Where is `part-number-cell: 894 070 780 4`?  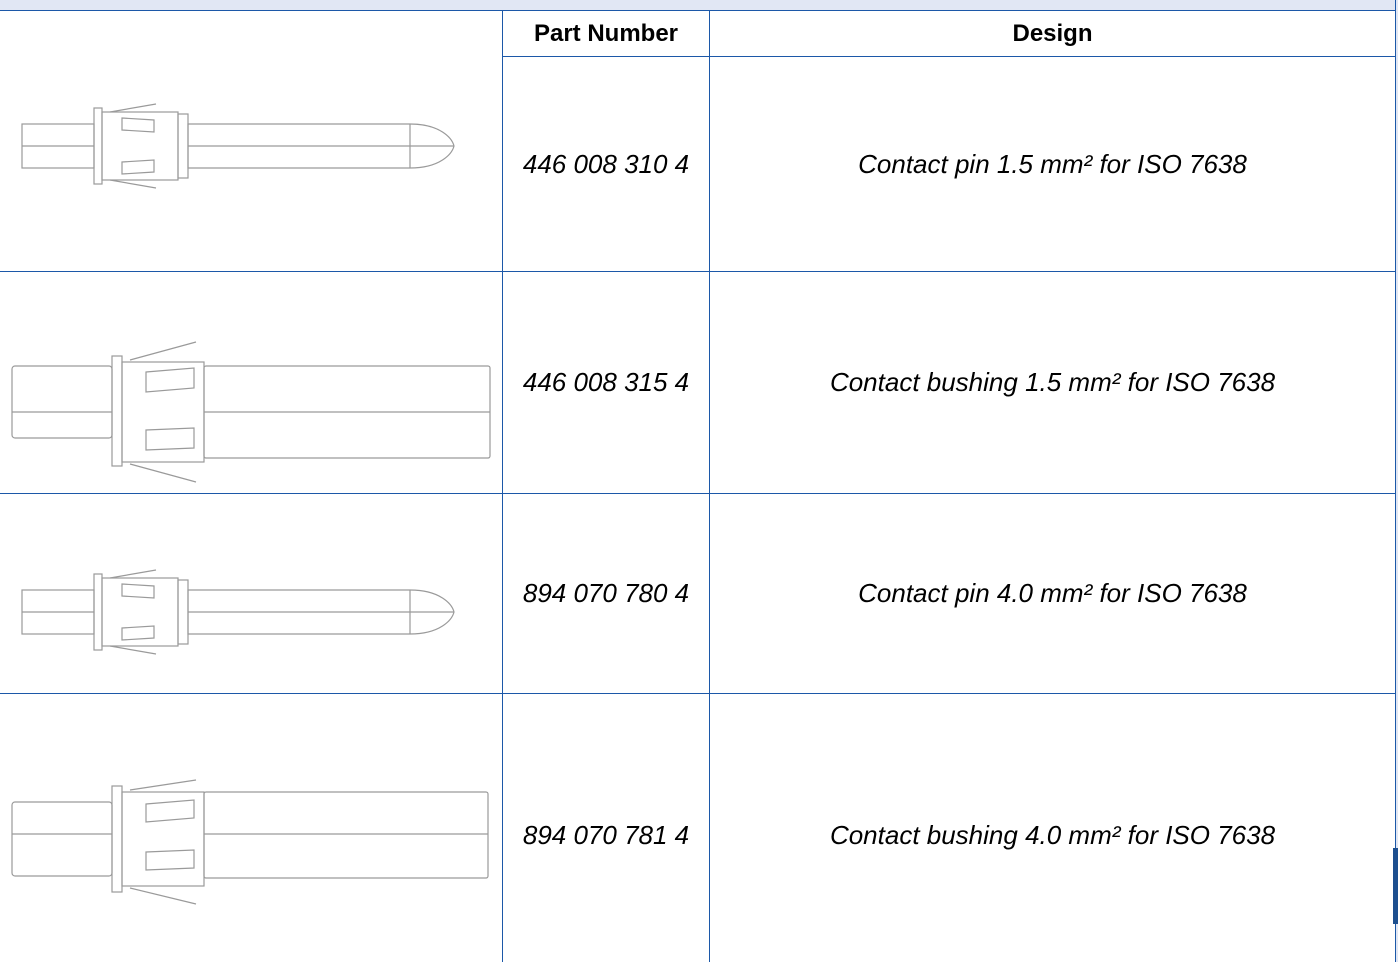
part-number-cell: 894 070 780 4 is located at coordinates (606, 593).